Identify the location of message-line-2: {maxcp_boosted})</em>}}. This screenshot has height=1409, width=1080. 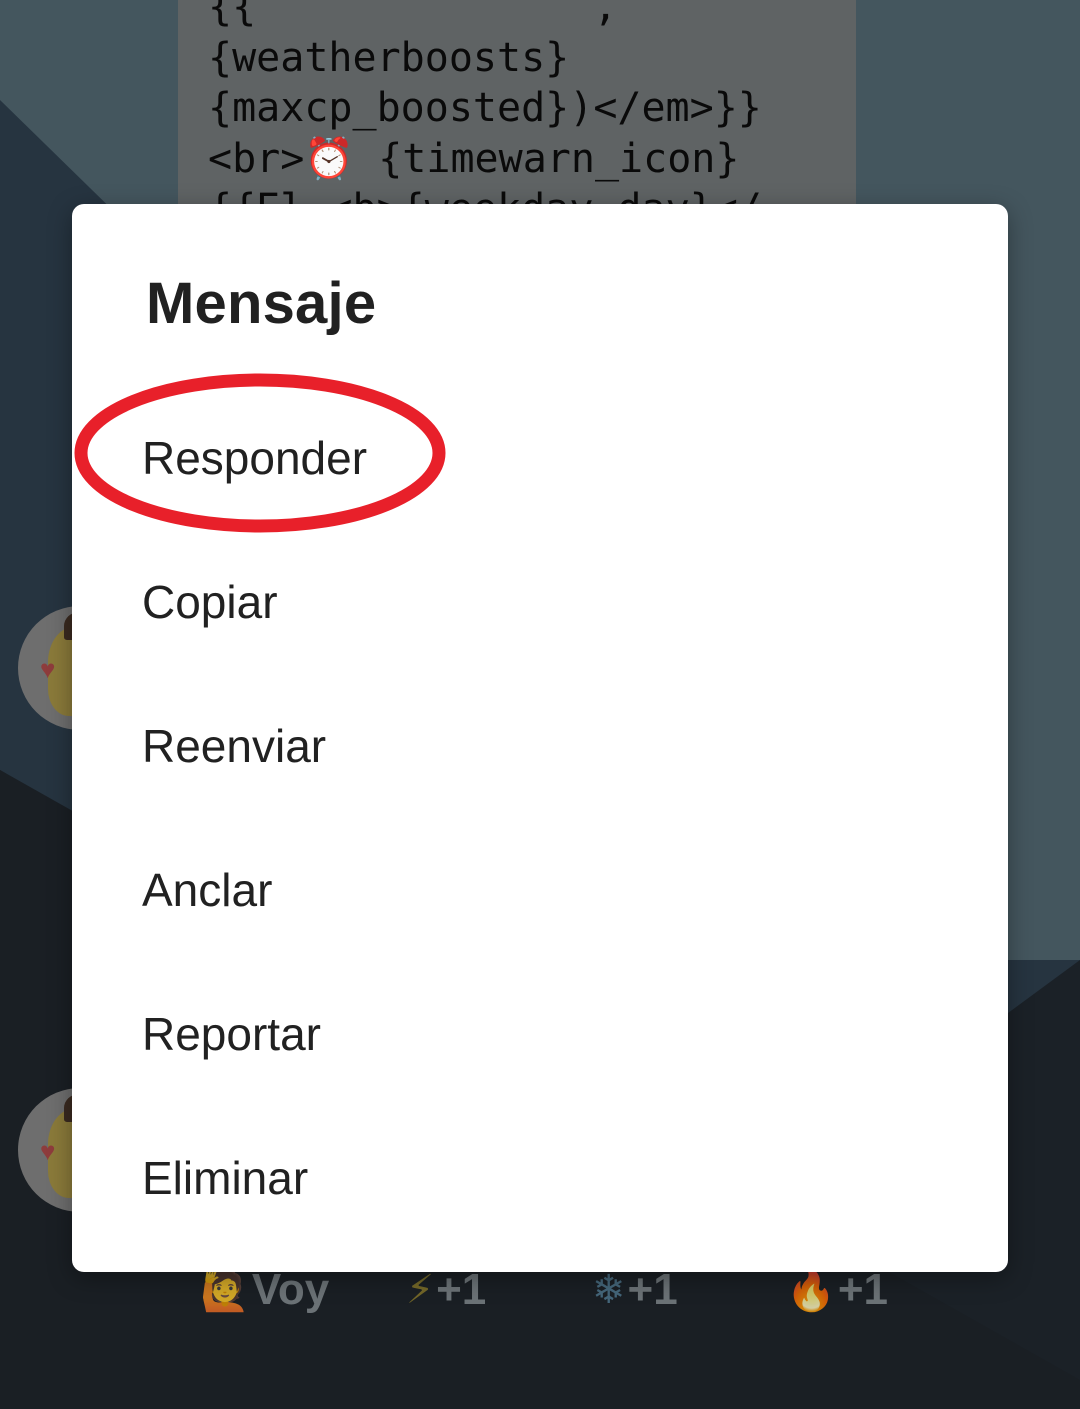
(485, 108).